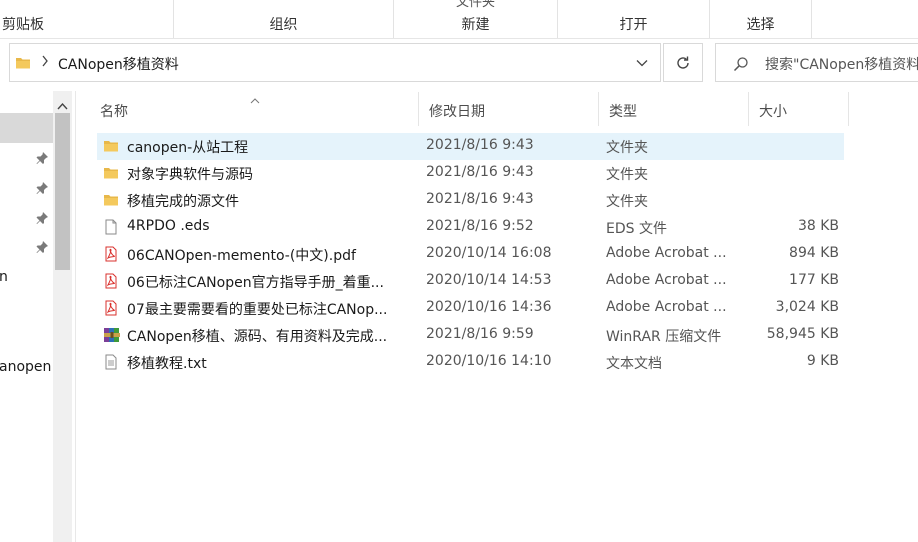 Image resolution: width=918 pixels, height=542 pixels. What do you see at coordinates (489, 280) in the screenshot?
I see `file-date: 2020/10/14 14:53` at bounding box center [489, 280].